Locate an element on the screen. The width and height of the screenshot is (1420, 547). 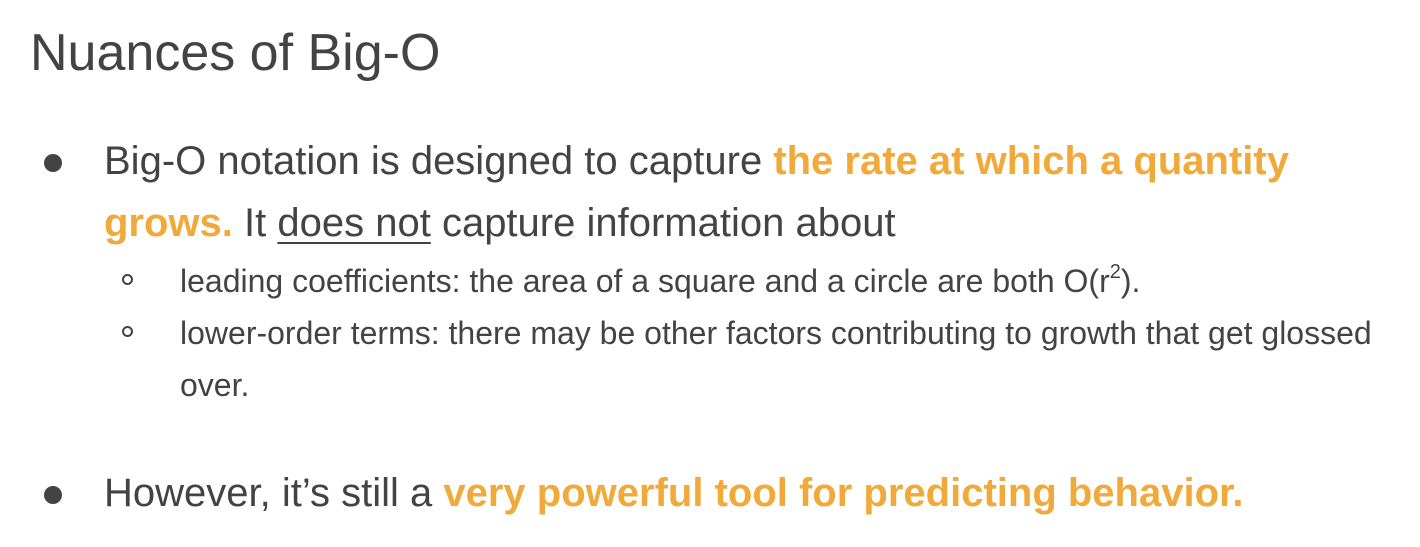
bullet-tail-text: capture information about is located at coordinates (663, 223).